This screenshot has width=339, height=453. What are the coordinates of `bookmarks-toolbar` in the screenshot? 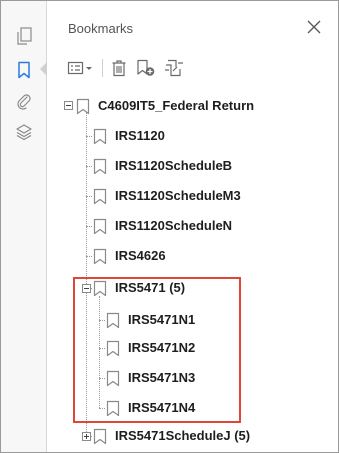 It's located at (128, 68).